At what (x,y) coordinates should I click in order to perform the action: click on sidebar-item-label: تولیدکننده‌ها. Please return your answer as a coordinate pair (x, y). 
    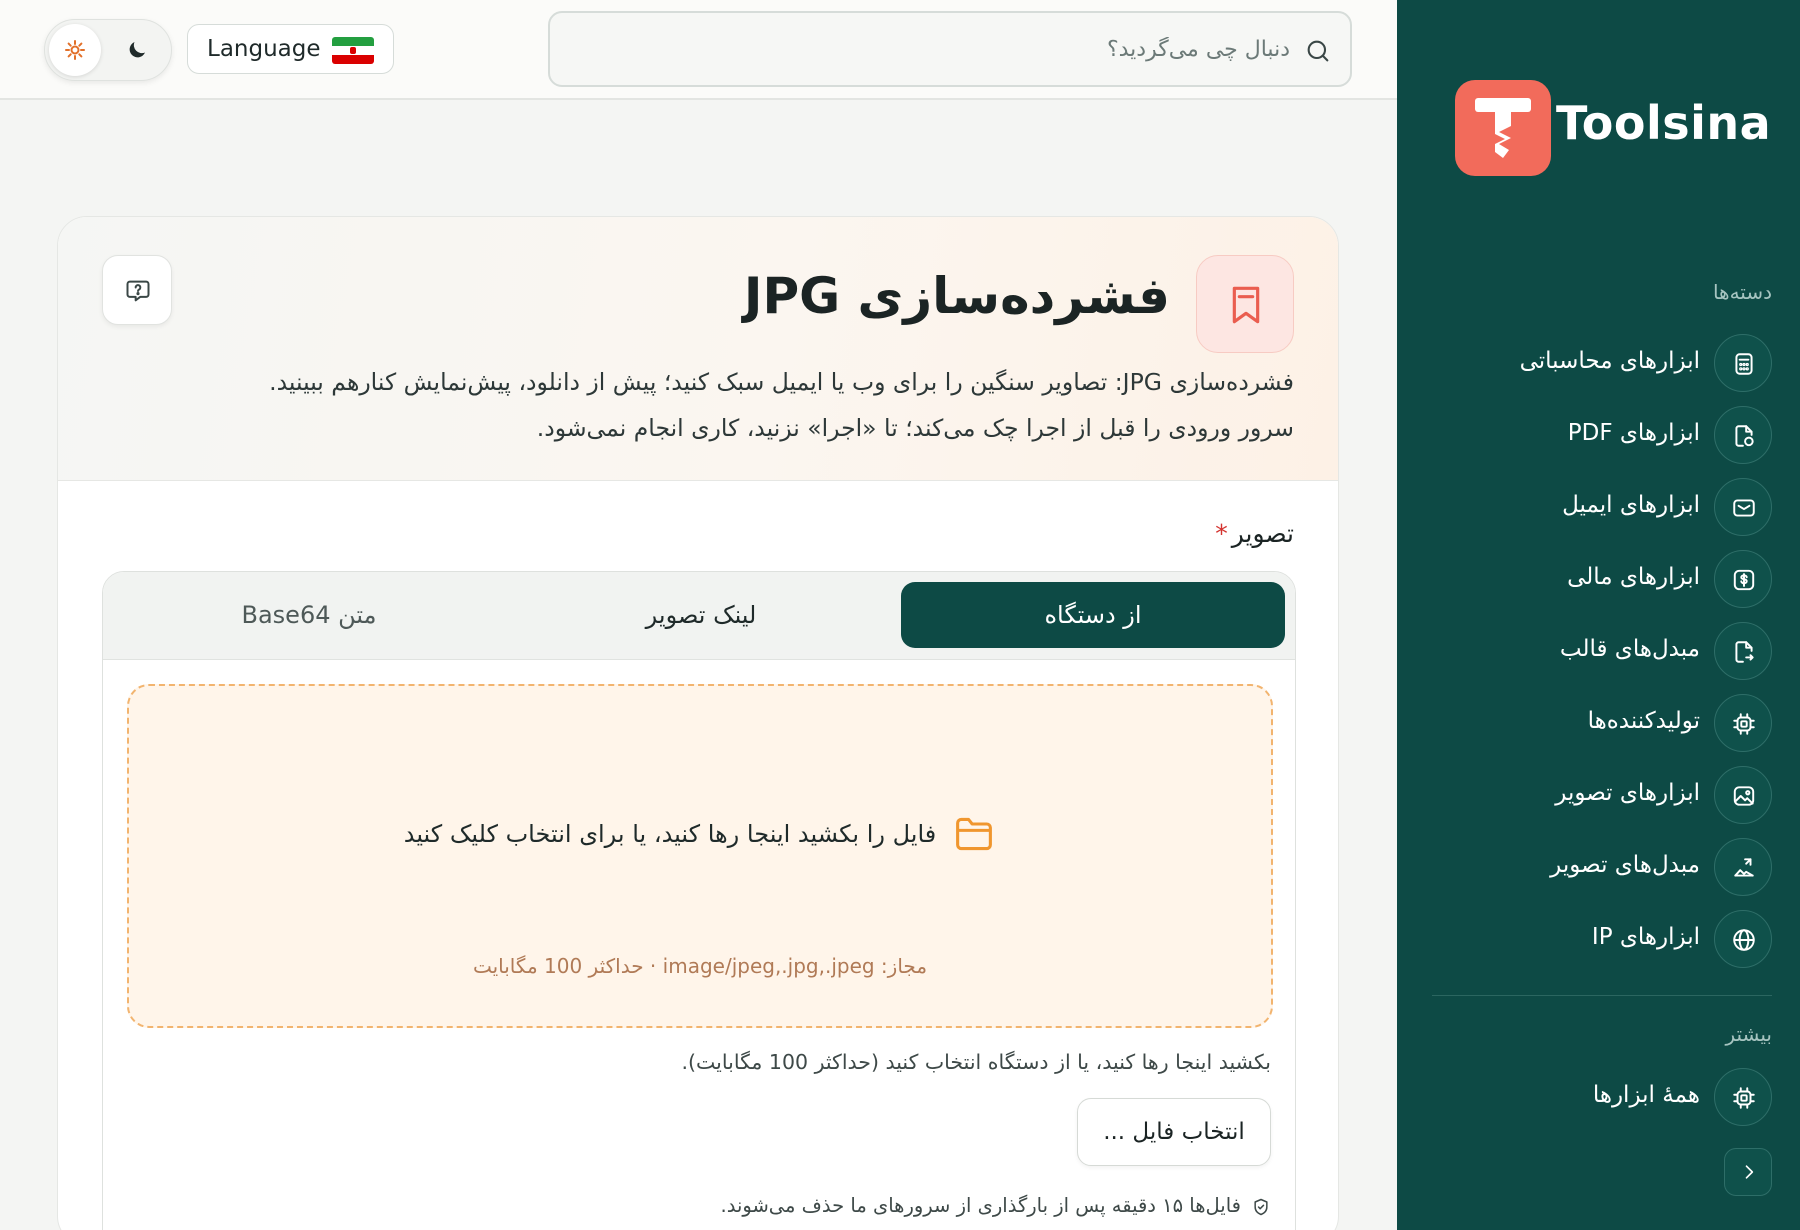
    Looking at the image, I should click on (1643, 721).